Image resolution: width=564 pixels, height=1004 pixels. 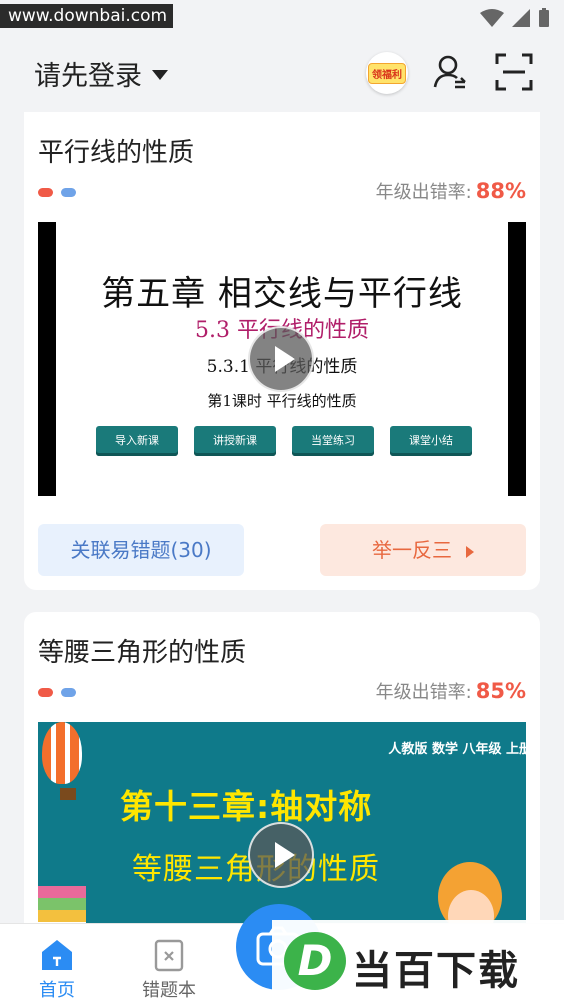 What do you see at coordinates (431, 441) in the screenshot?
I see `thumb-step: 课堂小结` at bounding box center [431, 441].